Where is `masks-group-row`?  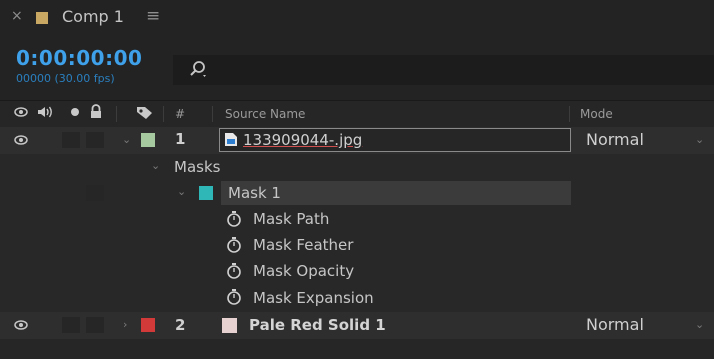
masks-group-row is located at coordinates (357, 167).